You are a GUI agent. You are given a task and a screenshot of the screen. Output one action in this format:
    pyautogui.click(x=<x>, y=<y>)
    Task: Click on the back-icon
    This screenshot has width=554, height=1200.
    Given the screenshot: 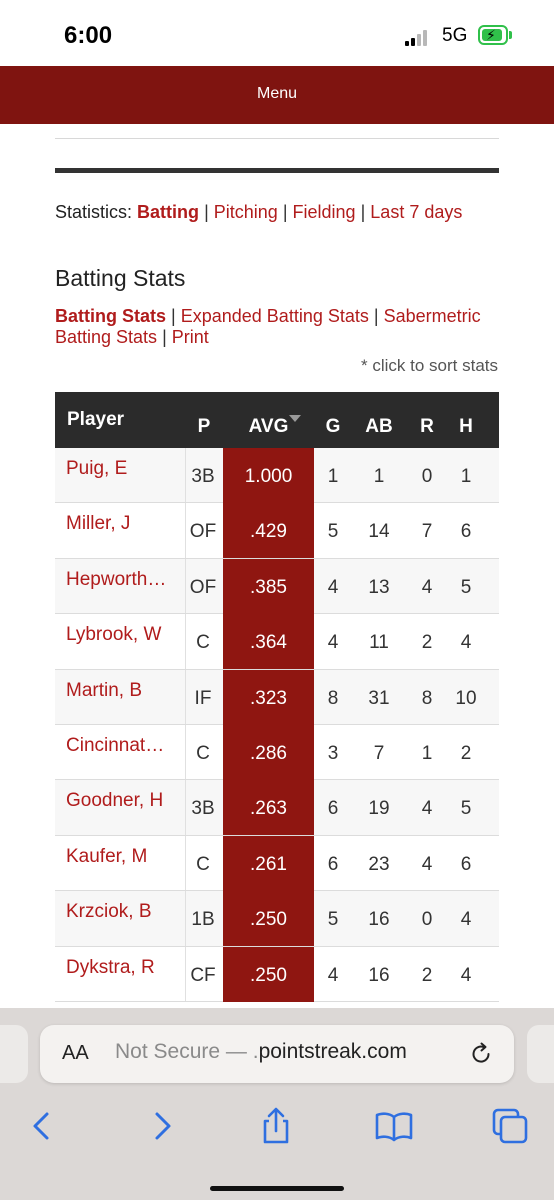 What is the action you would take?
    pyautogui.click(x=42, y=1126)
    